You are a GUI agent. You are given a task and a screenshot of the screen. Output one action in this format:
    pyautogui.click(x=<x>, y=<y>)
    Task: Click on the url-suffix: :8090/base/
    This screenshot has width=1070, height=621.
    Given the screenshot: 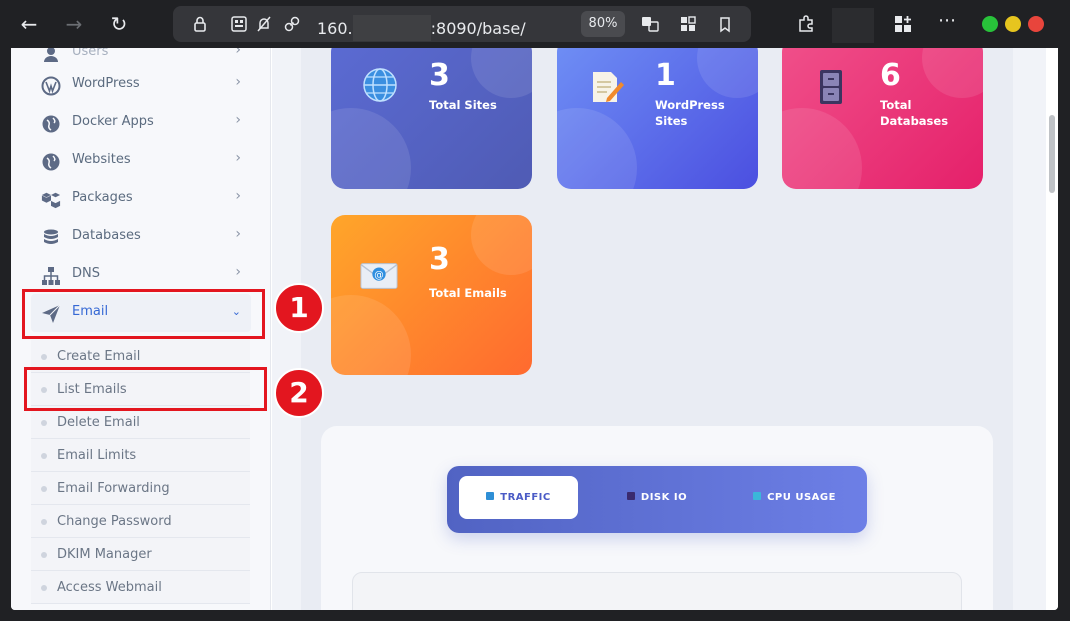 What is the action you would take?
    pyautogui.click(x=478, y=28)
    